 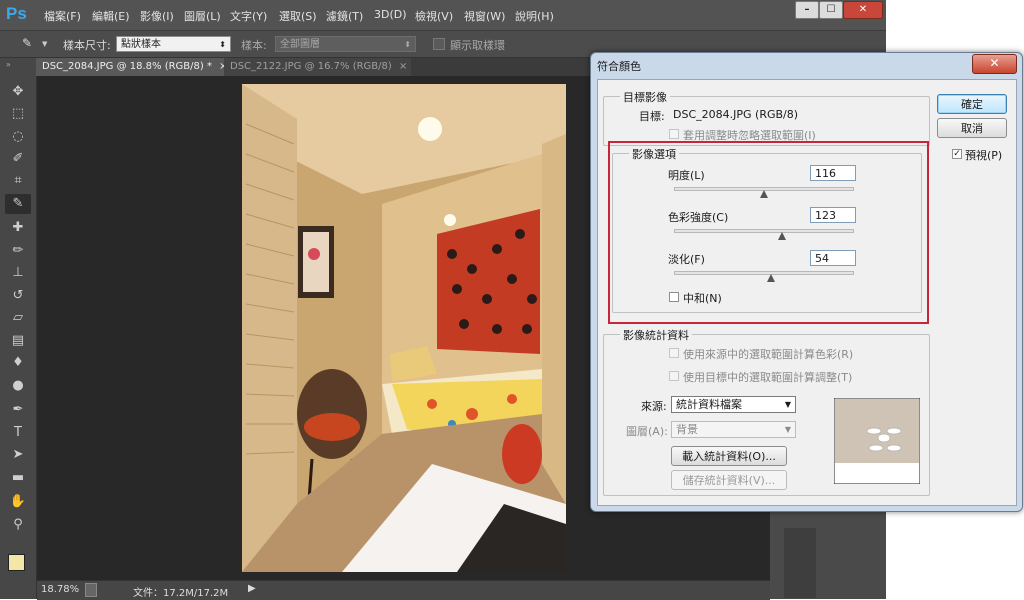 I want to click on status-menu-arrow-icon: ▶, so click(x=252, y=588).